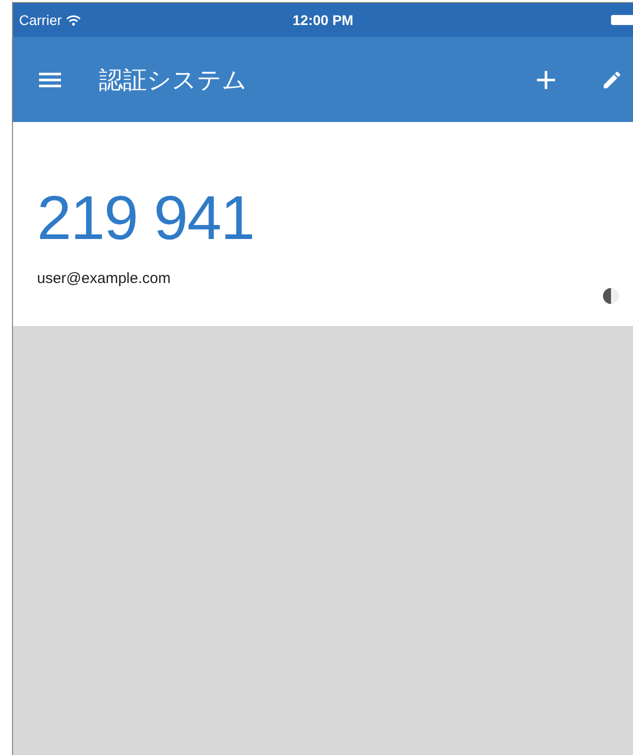  Describe the element at coordinates (146, 219) in the screenshot. I see `otp-code: 219 941` at that location.